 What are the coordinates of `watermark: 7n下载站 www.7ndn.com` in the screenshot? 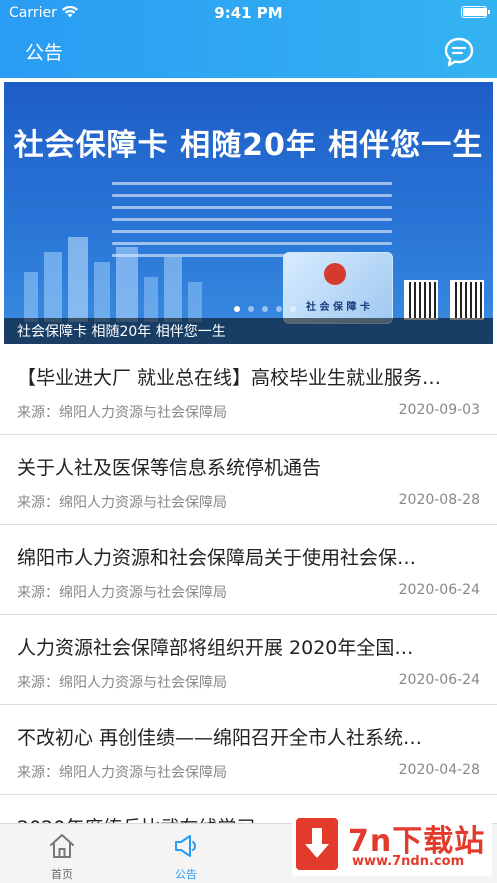 It's located at (392, 844).